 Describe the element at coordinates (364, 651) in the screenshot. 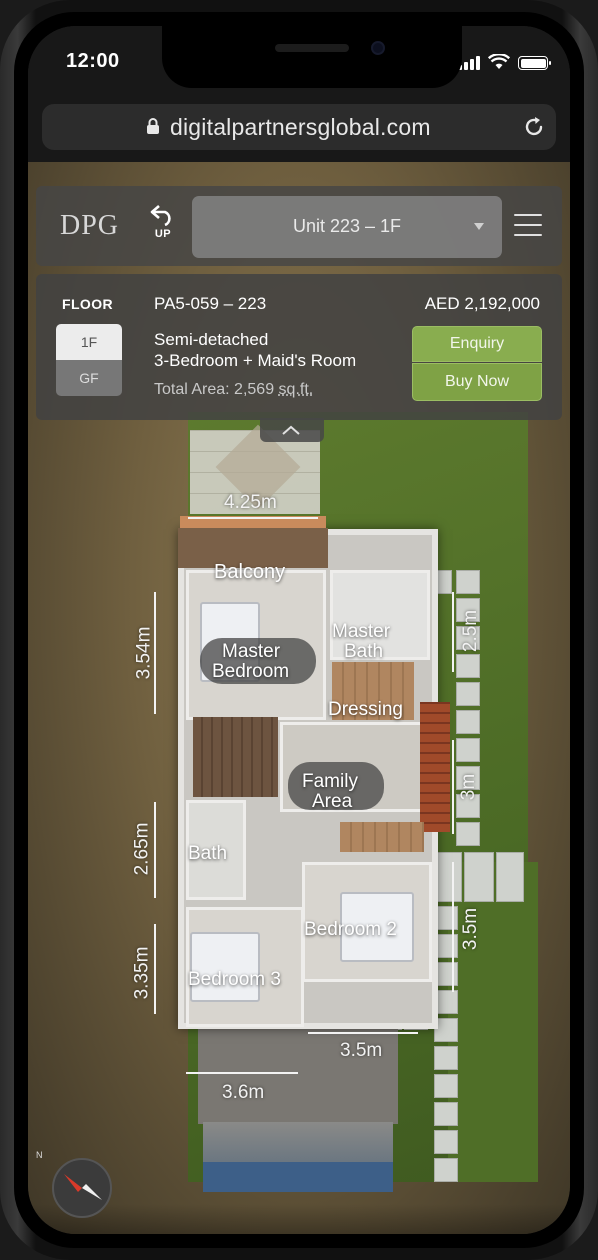

I see `room-label-master-bath-line2: Bath` at that location.